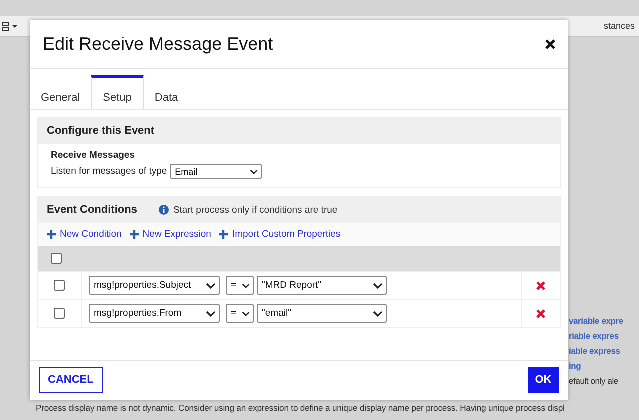 The image size is (639, 420). I want to click on note-text: efault only ale, so click(593, 381).